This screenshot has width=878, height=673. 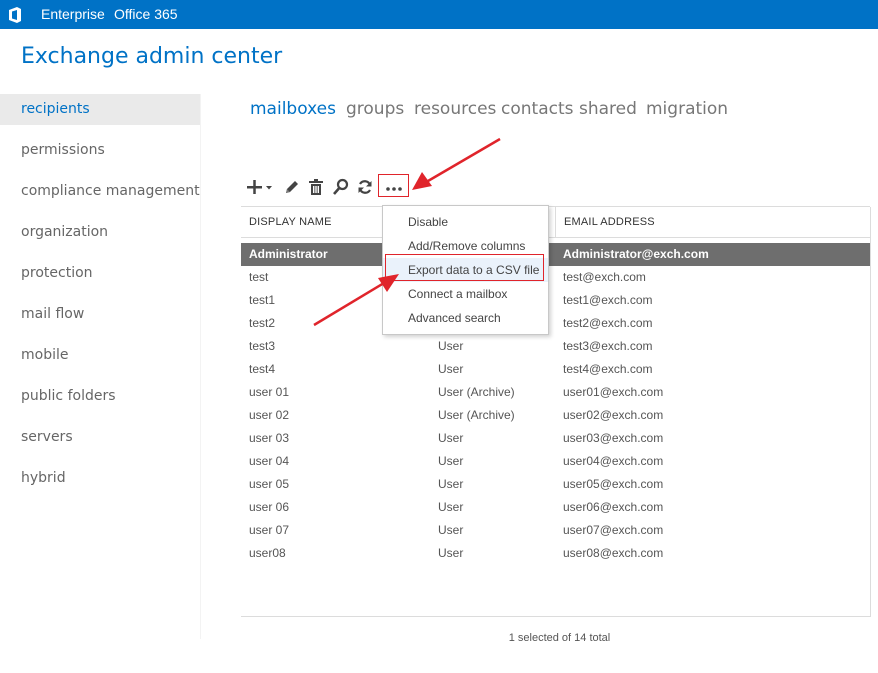 I want to click on table-right-border, so click(x=870, y=412).